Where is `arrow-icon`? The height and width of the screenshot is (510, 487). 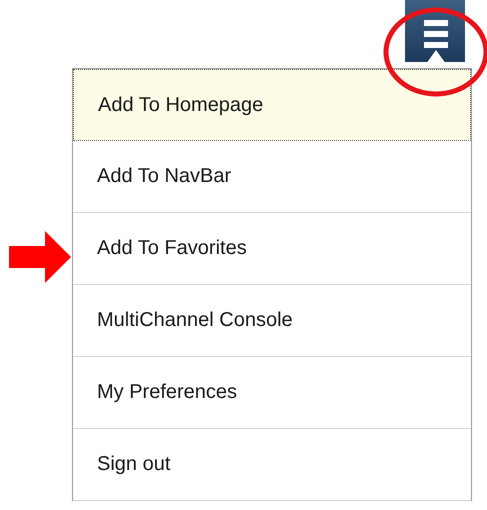 arrow-icon is located at coordinates (40, 257).